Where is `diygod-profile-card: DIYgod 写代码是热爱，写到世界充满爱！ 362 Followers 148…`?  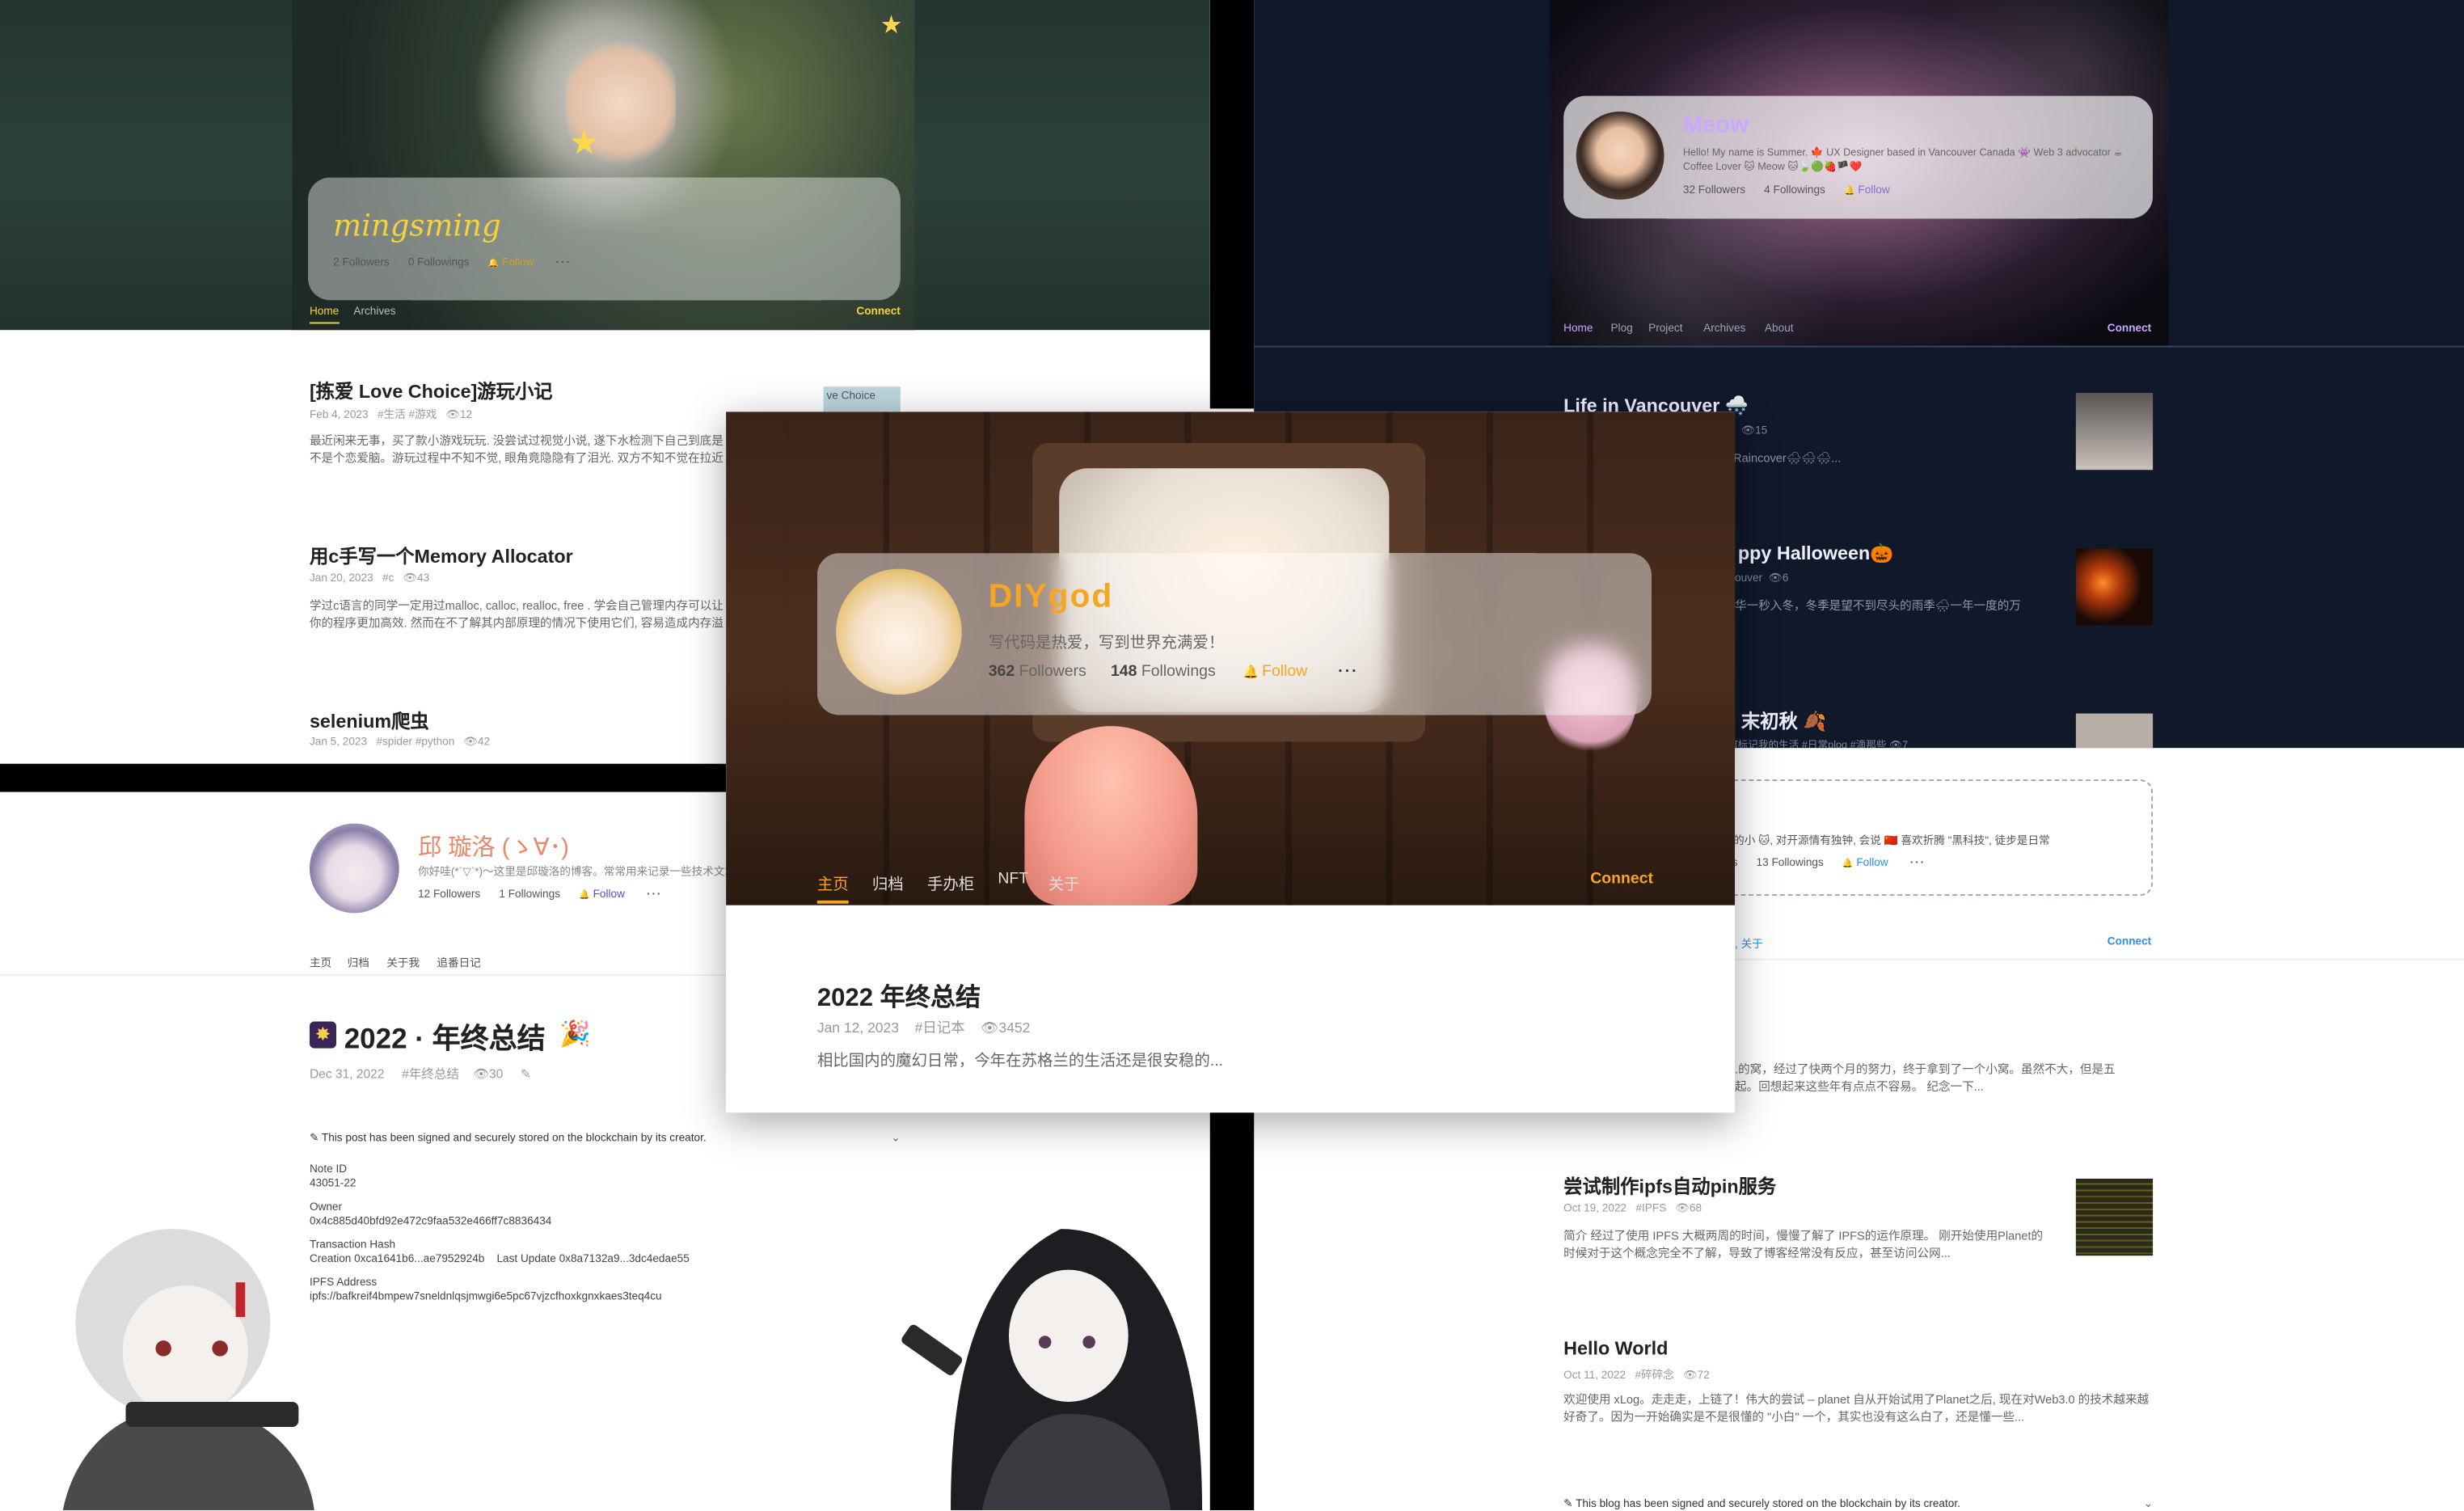
diygod-profile-card: DIYgod 写代码是热爱，写到世界充满爱！ 362 Followers 148… is located at coordinates (1234, 634).